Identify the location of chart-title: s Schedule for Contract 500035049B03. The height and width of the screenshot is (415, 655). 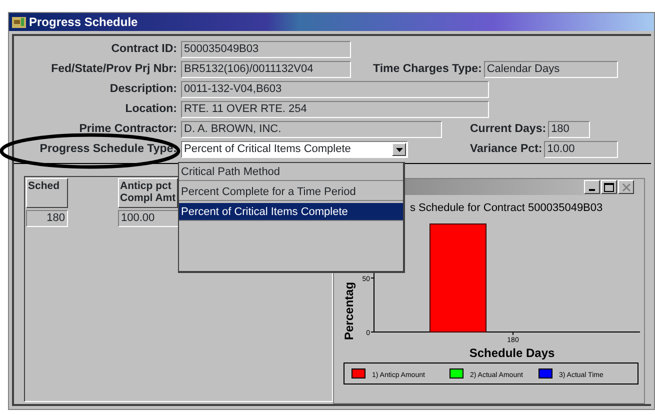
(506, 208).